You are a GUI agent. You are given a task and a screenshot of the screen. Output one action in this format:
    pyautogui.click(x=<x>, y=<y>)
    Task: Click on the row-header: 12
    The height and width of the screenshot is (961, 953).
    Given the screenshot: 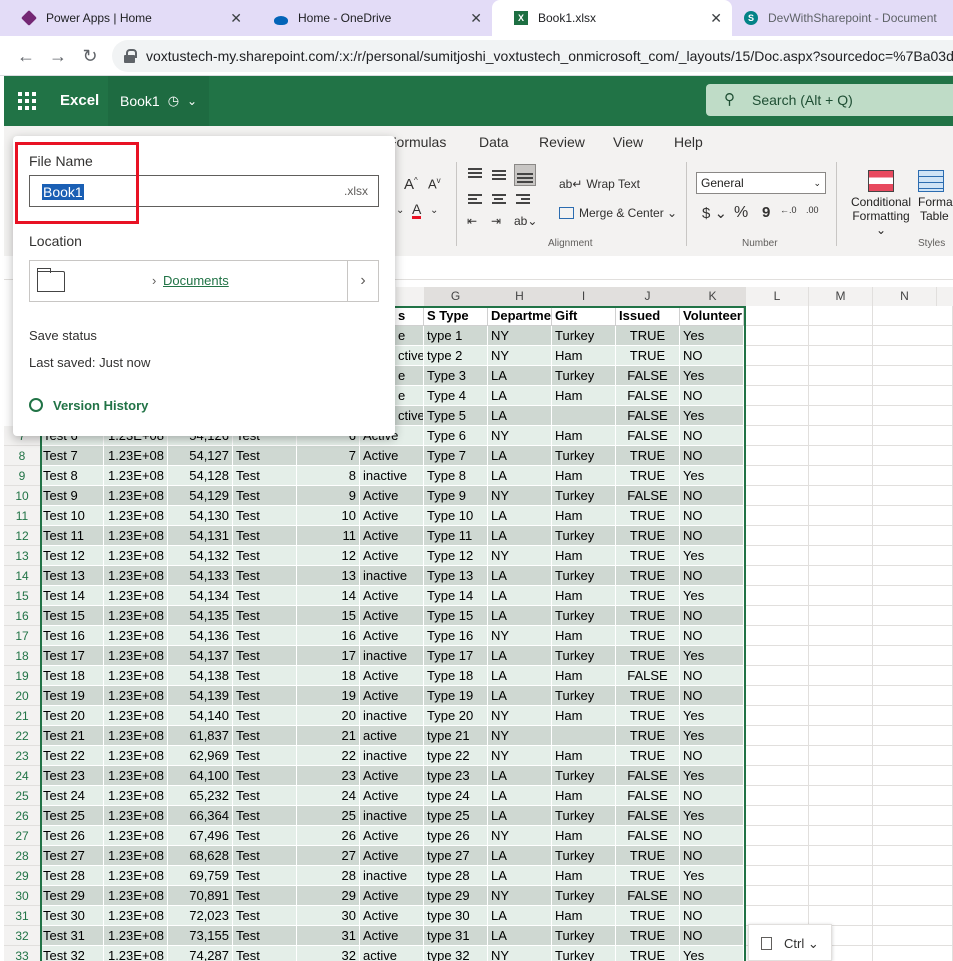 What is the action you would take?
    pyautogui.click(x=22, y=536)
    